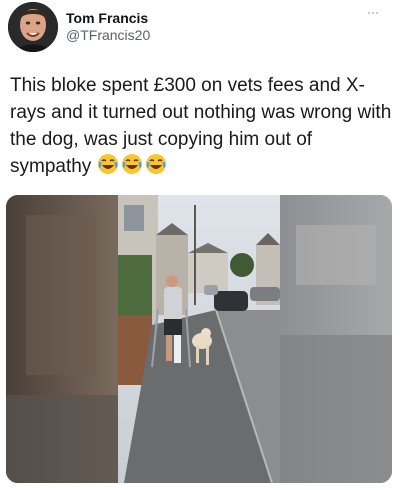 This screenshot has height=490, width=400. I want to click on more-options-button, so click(373, 13).